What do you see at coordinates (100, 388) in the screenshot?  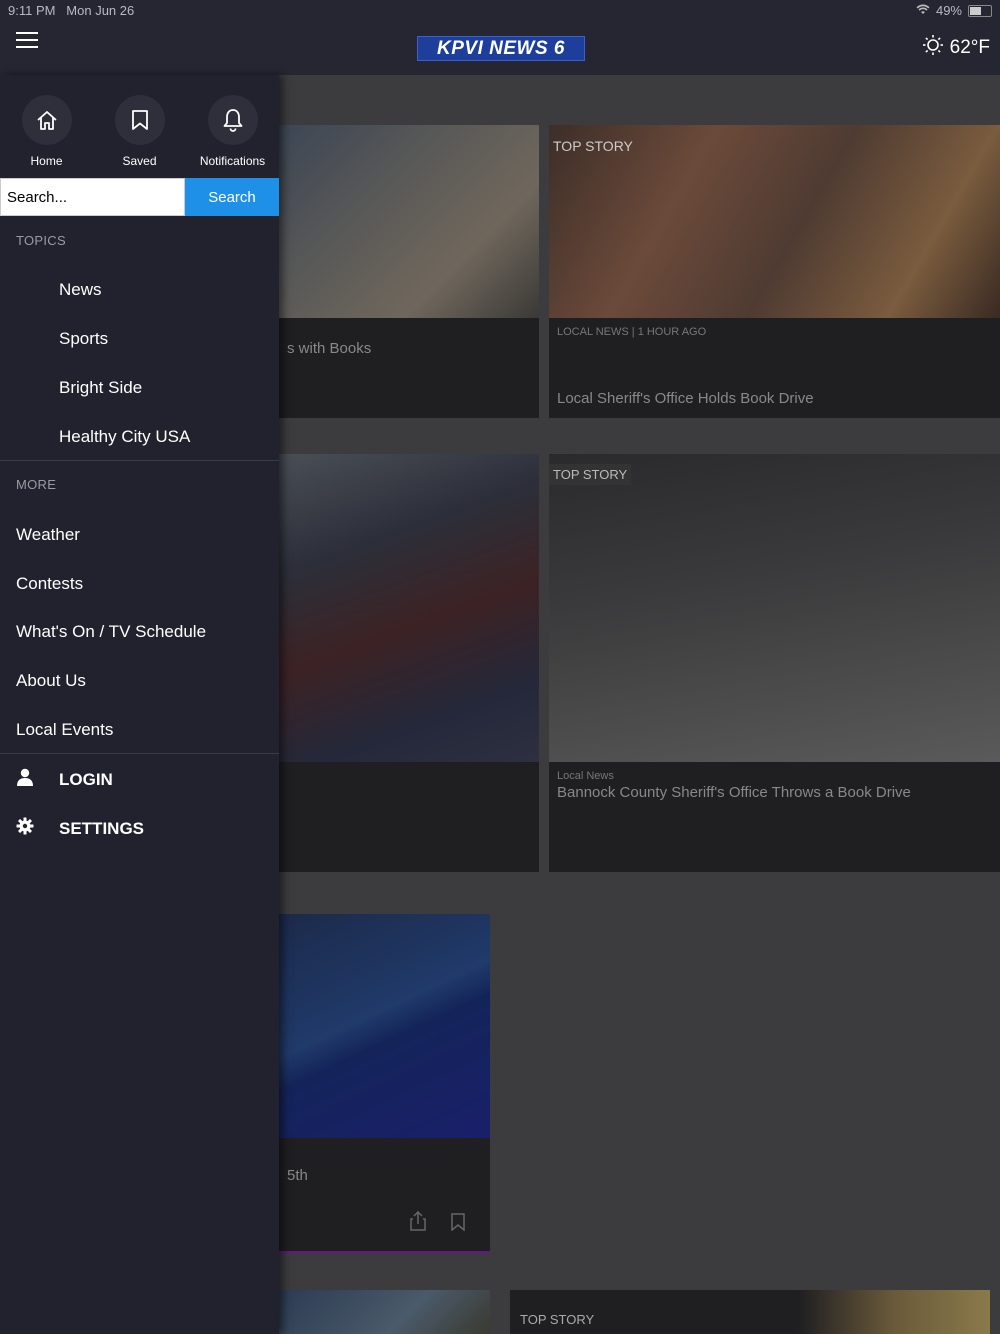 I see `topic-item-bright-side: Bright Side` at bounding box center [100, 388].